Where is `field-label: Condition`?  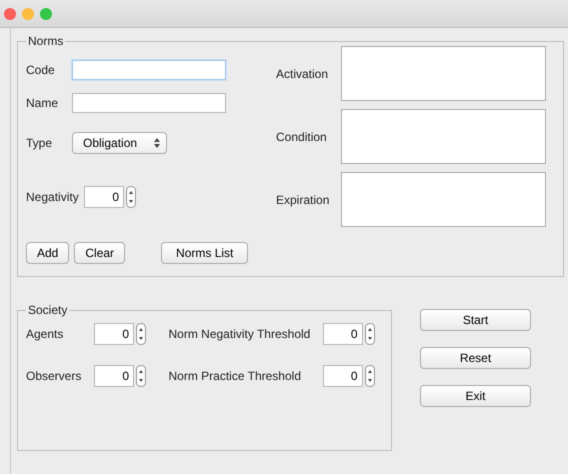
field-label: Condition is located at coordinates (302, 137).